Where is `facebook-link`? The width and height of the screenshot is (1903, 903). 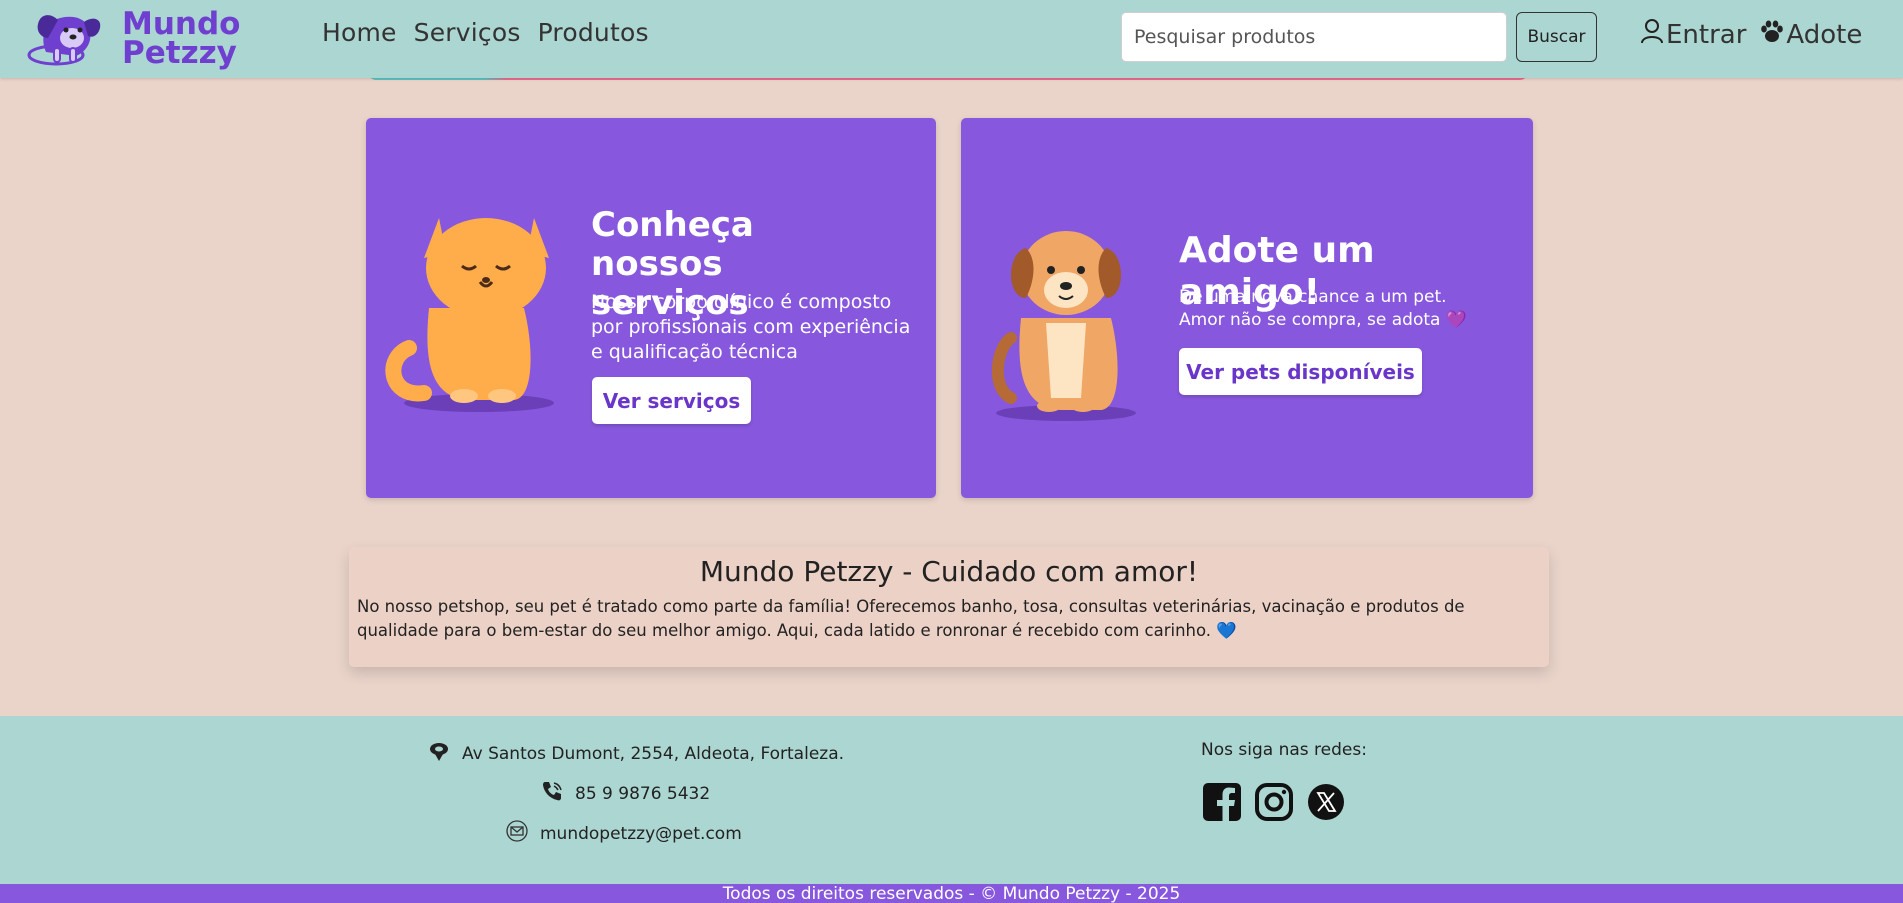
facebook-link is located at coordinates (1222, 804).